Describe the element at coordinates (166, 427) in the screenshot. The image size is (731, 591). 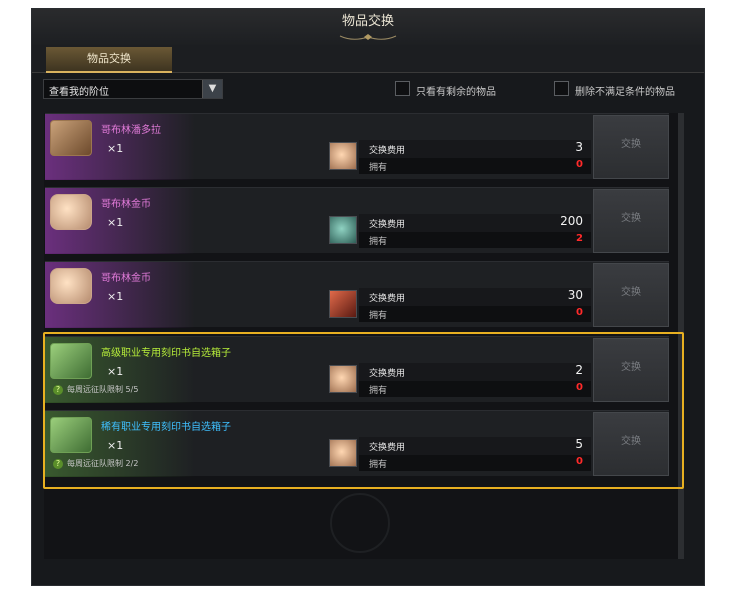
I see `item-name: 稀有职业专用刻印书自选箱子` at that location.